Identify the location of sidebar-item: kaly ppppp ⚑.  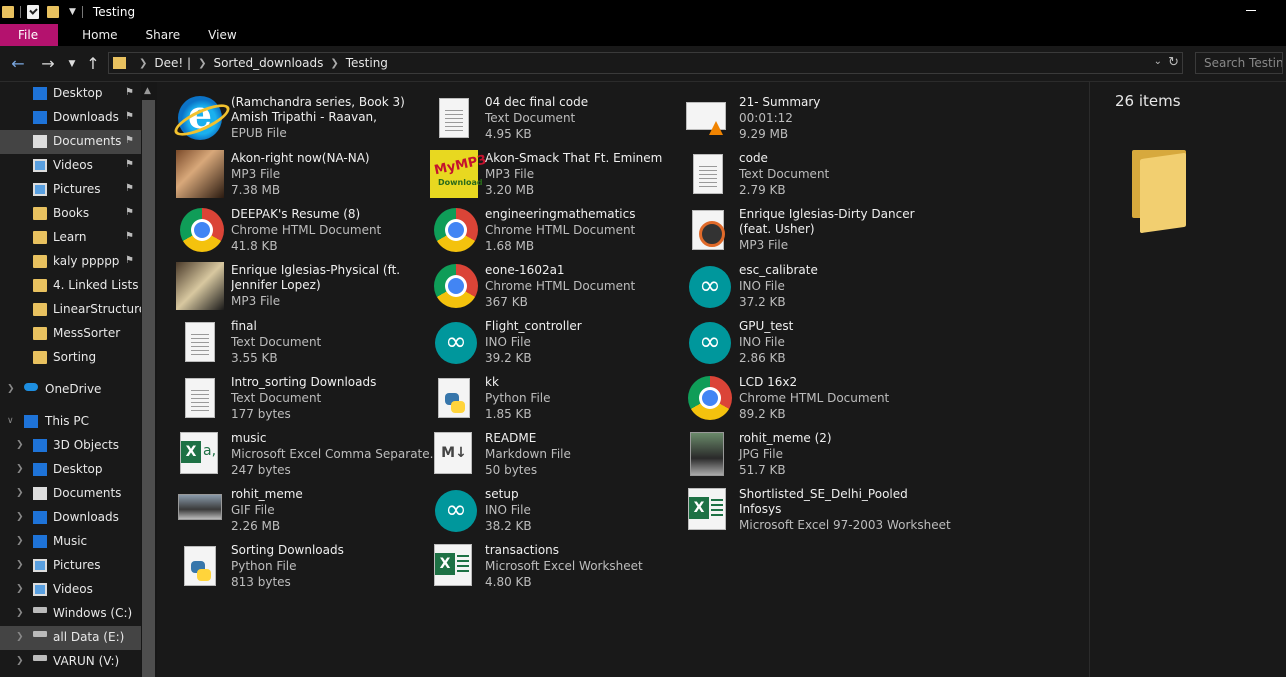
(70, 262).